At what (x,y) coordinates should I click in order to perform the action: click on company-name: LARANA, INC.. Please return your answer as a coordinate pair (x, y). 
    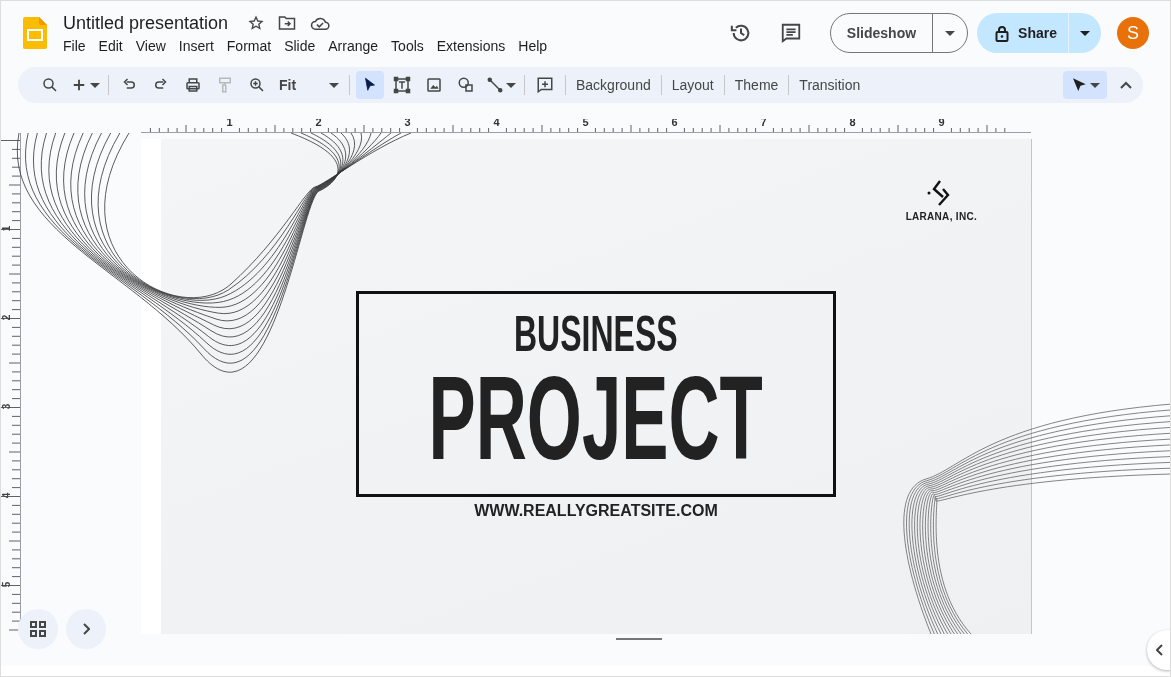
    Looking at the image, I should click on (941, 216).